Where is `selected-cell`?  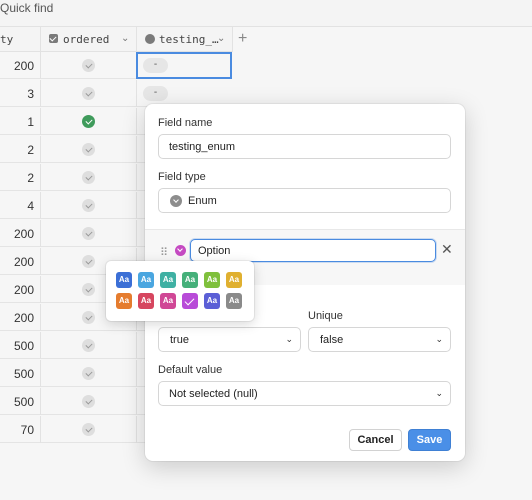
selected-cell is located at coordinates (184, 65).